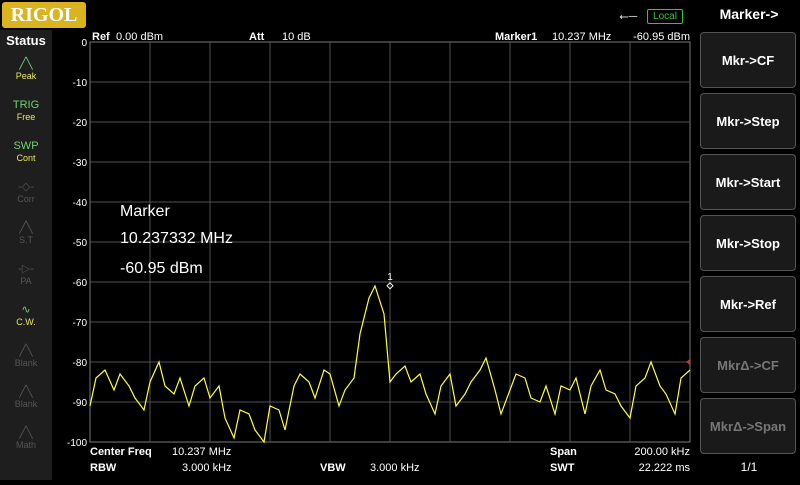 This screenshot has height=485, width=800. Describe the element at coordinates (395, 468) in the screenshot. I see `vbw-value: 3.000 kHz` at that location.